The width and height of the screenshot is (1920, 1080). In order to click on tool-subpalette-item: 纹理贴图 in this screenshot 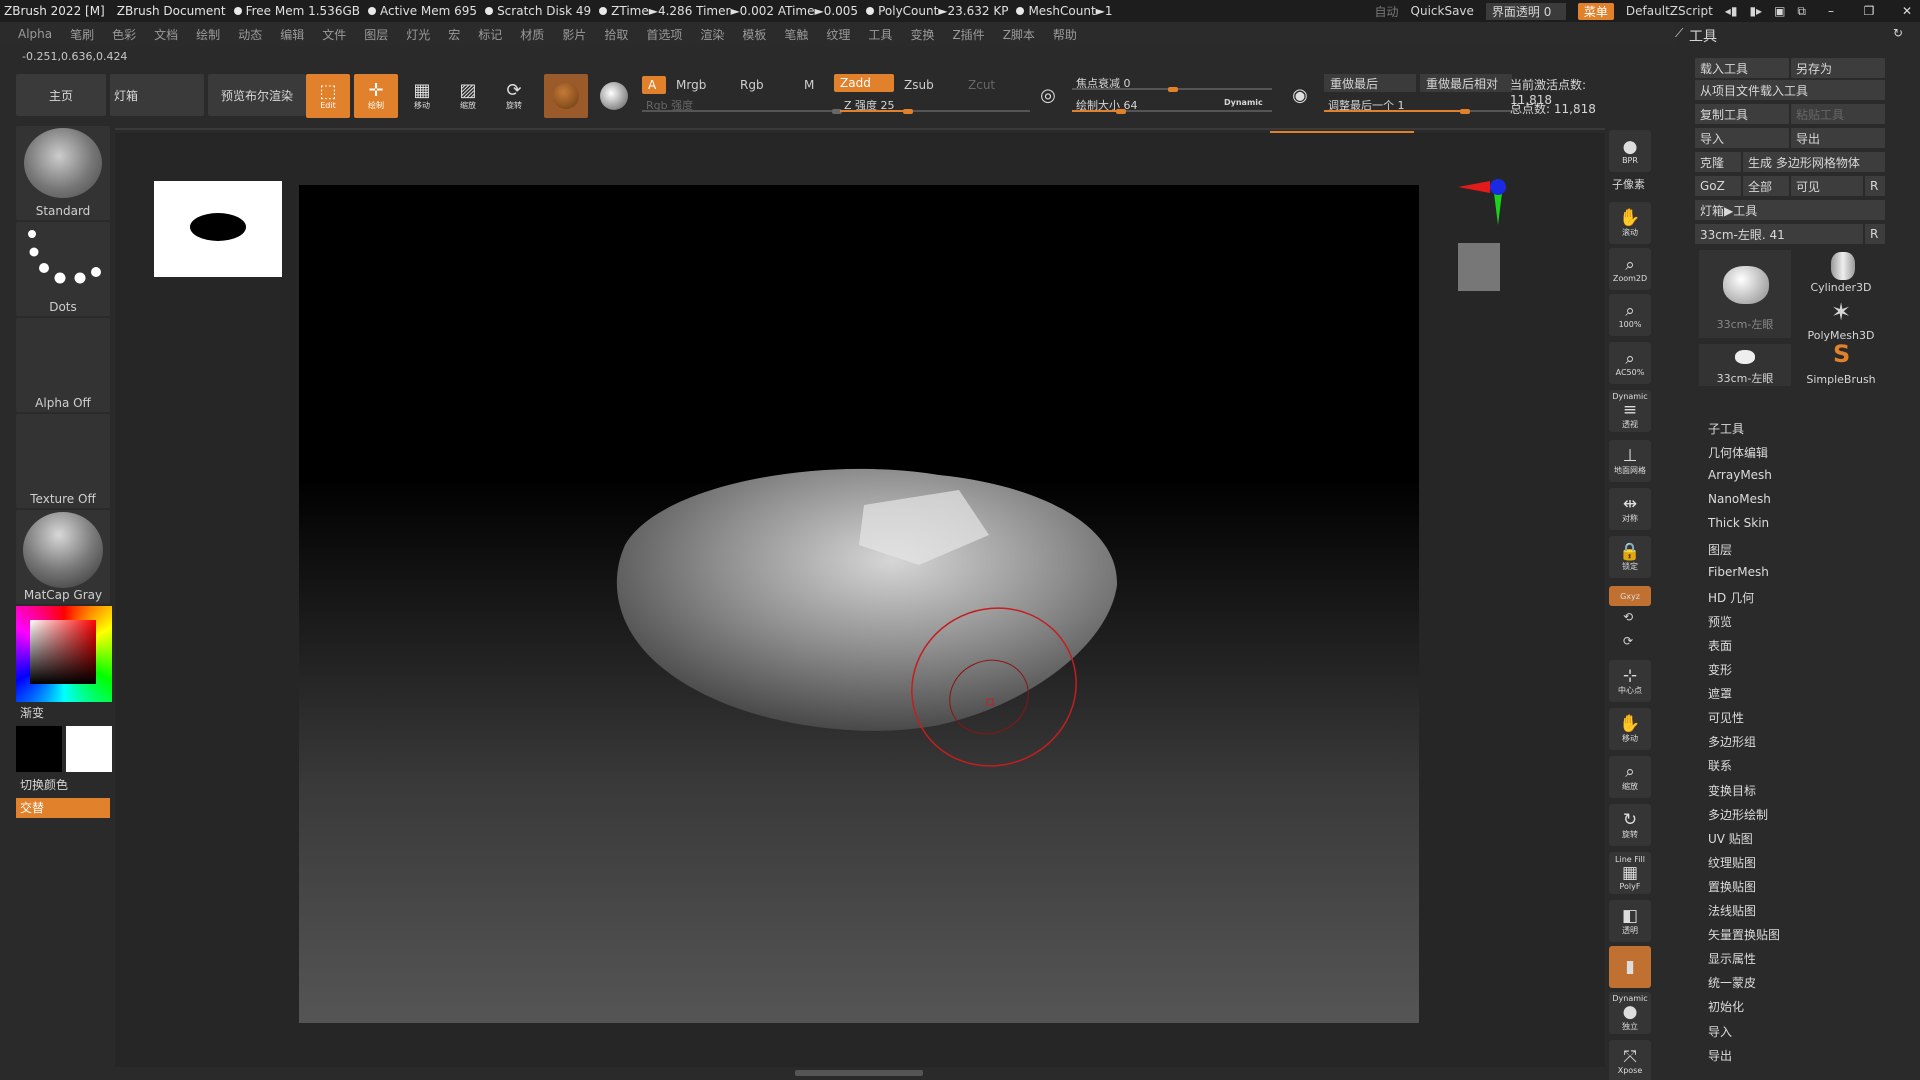, I will do `click(1732, 862)`.